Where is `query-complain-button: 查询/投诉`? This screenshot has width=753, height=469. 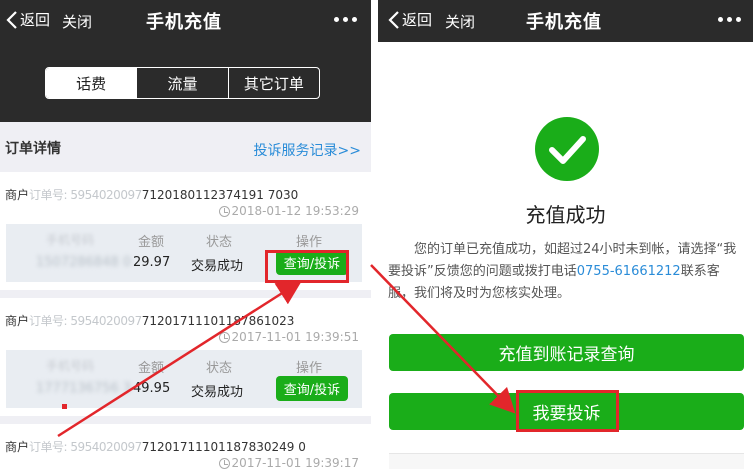 query-complain-button: 查询/投诉 is located at coordinates (312, 388).